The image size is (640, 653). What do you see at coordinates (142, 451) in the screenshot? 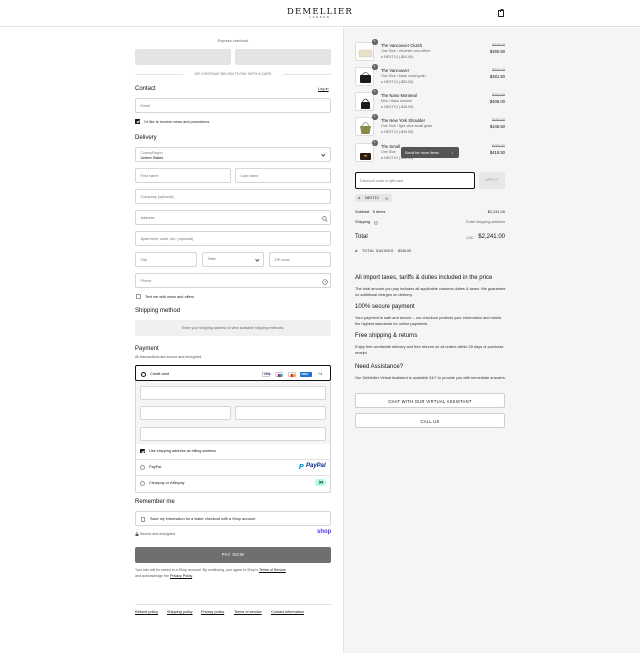
I see `billing-same-checkbox` at bounding box center [142, 451].